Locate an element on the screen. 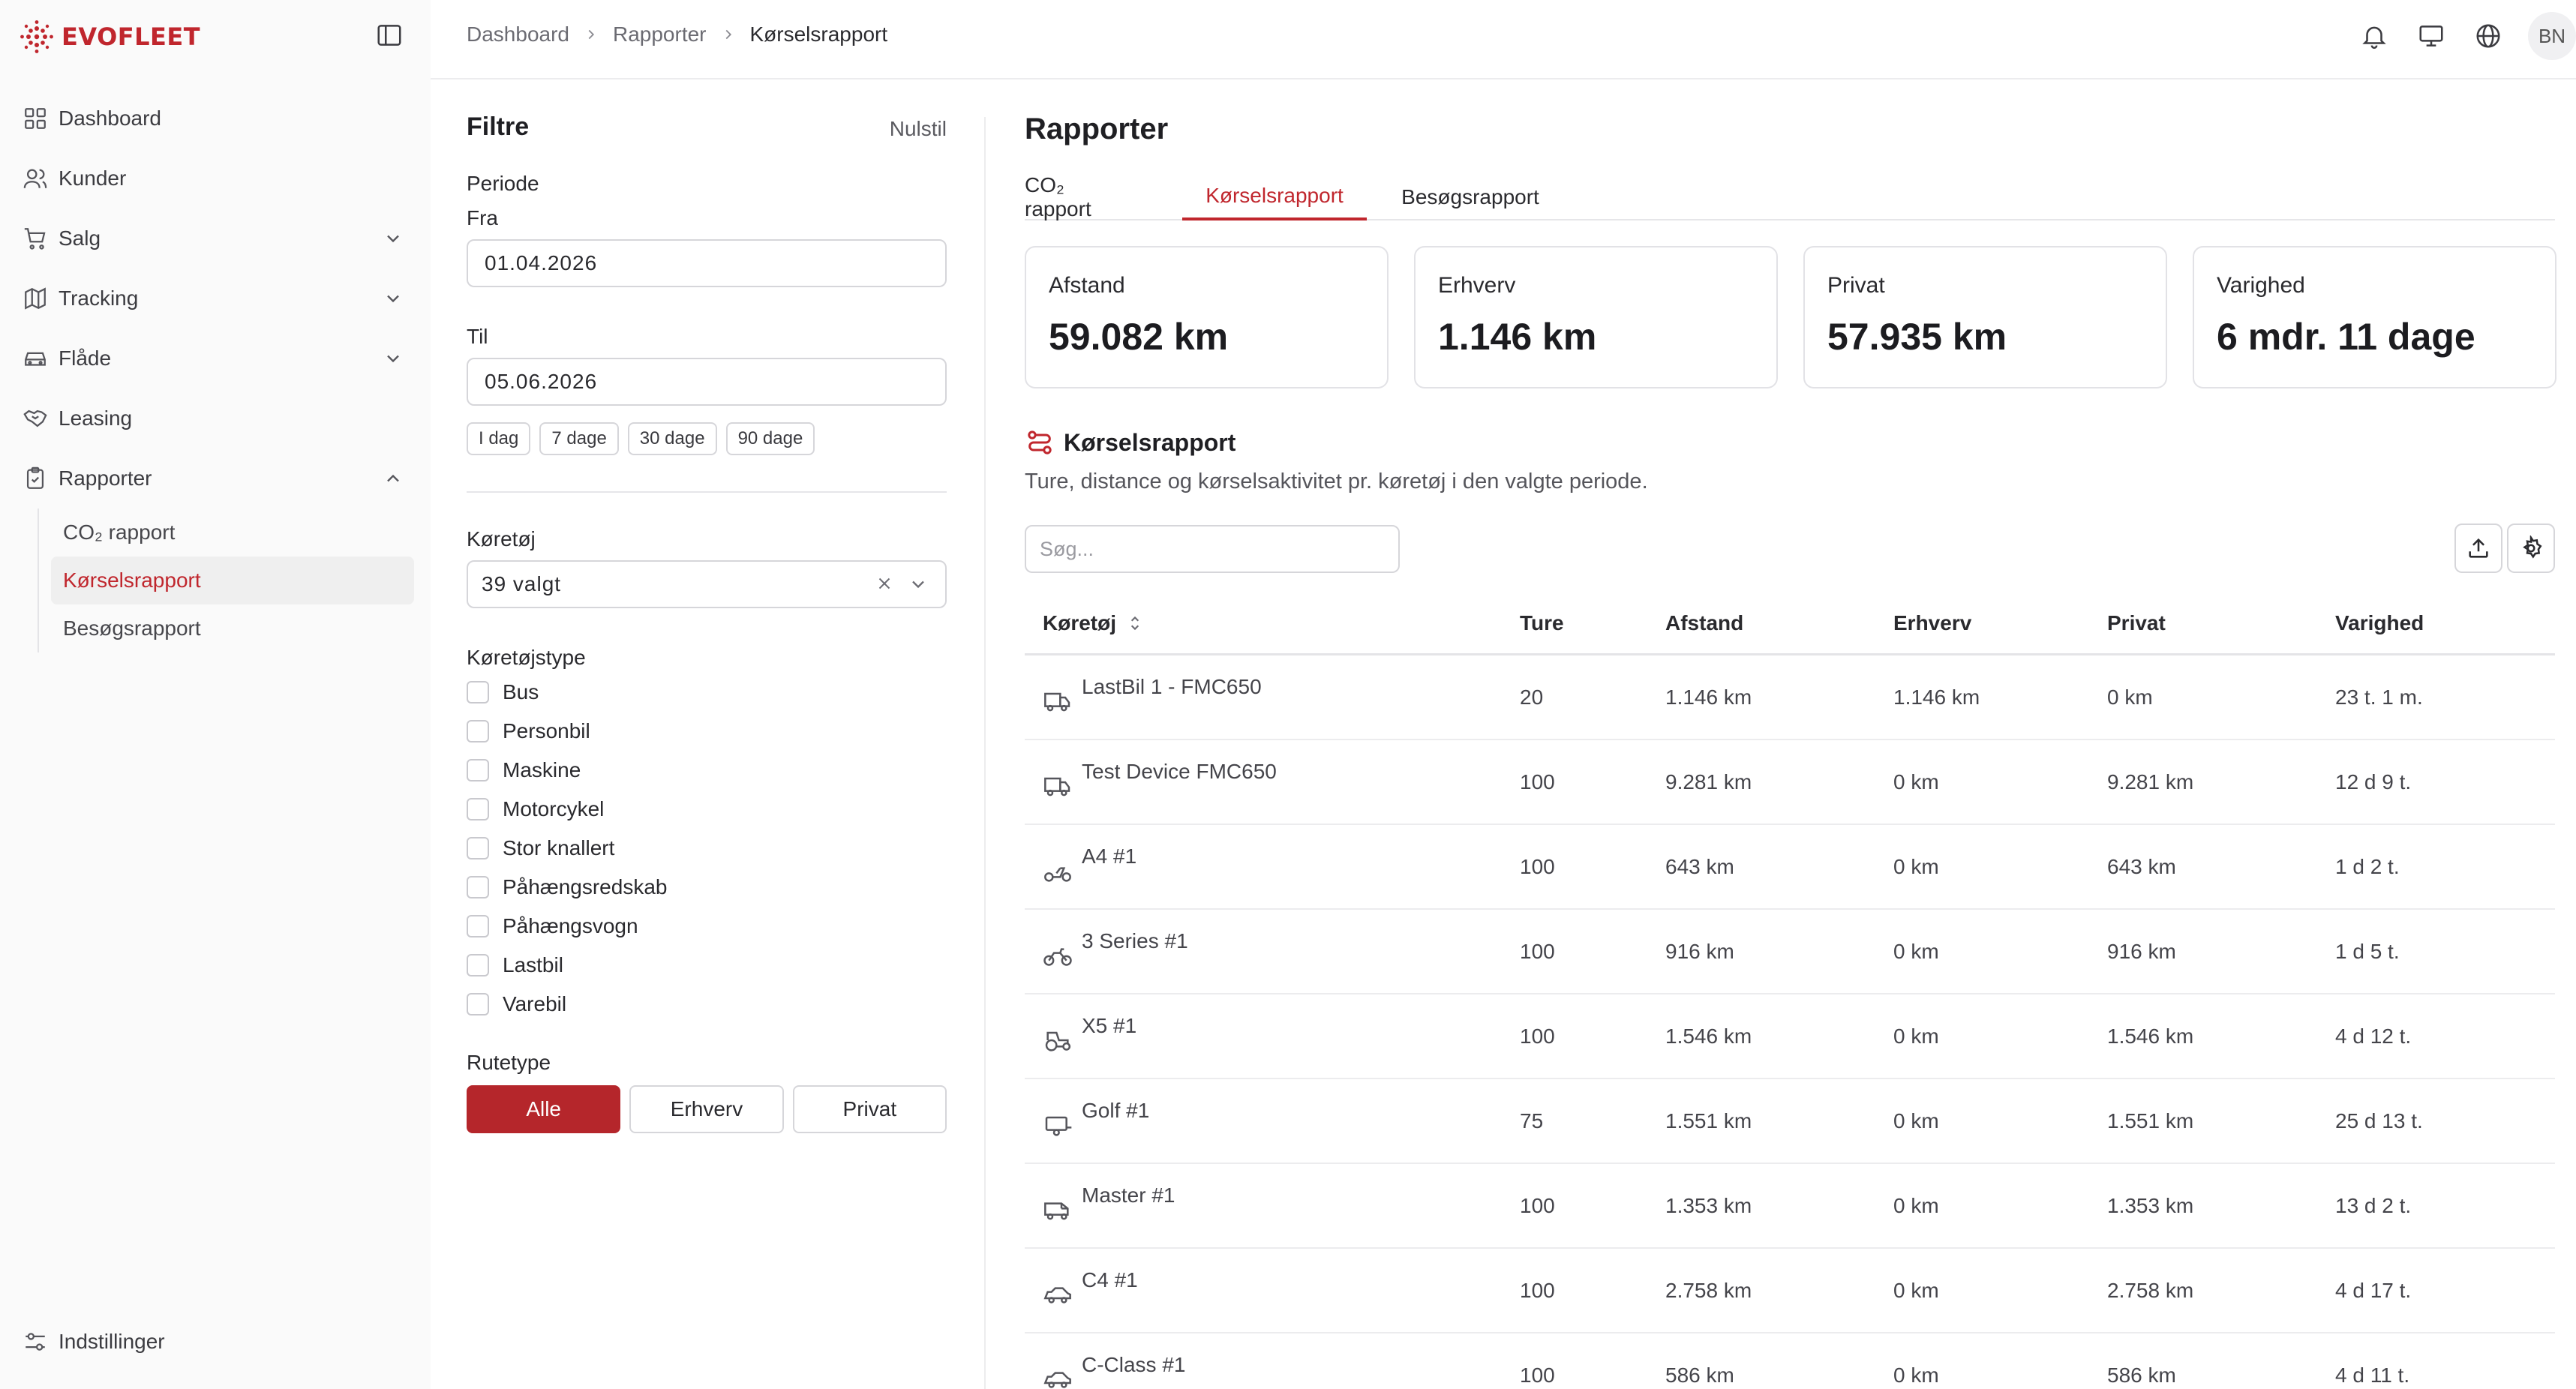 The height and width of the screenshot is (1389, 2576). route-type-all-button: Alle is located at coordinates (544, 1109).